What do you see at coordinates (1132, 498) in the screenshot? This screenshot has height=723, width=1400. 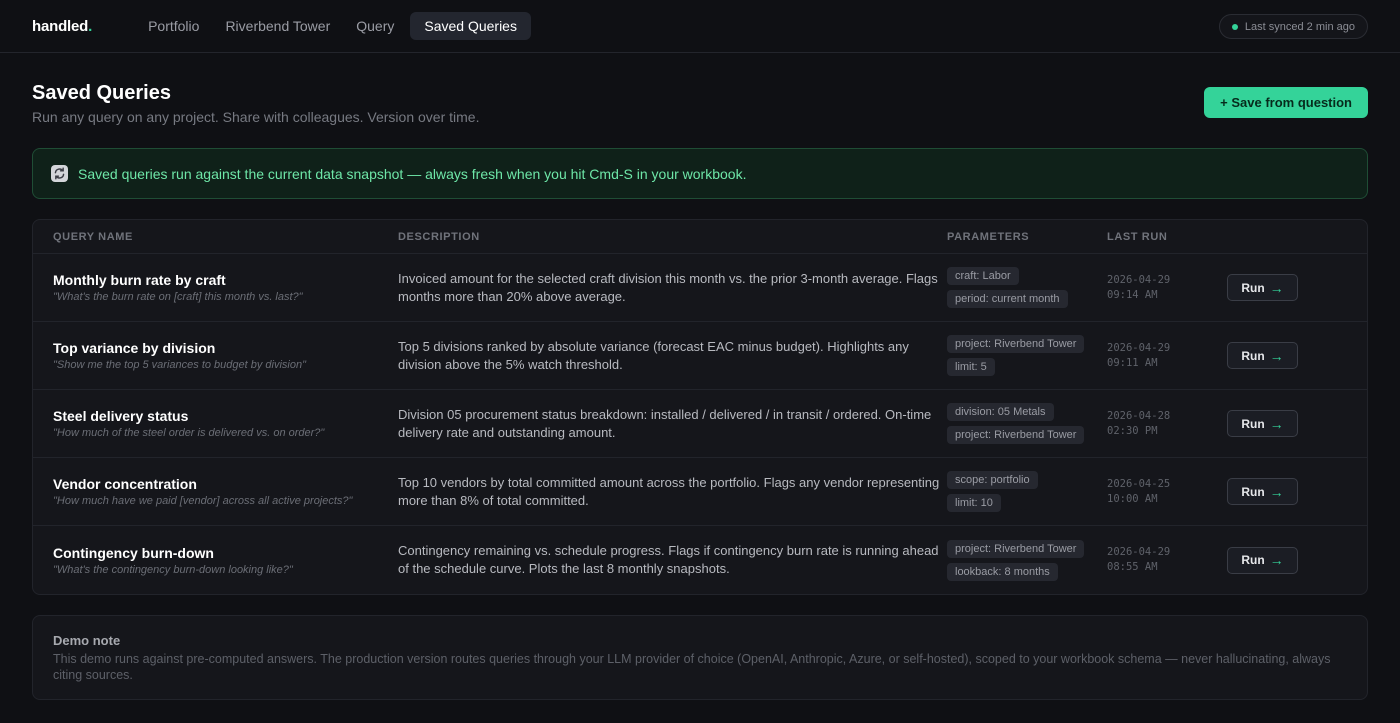 I see `last-run-time: 10:00 AM` at bounding box center [1132, 498].